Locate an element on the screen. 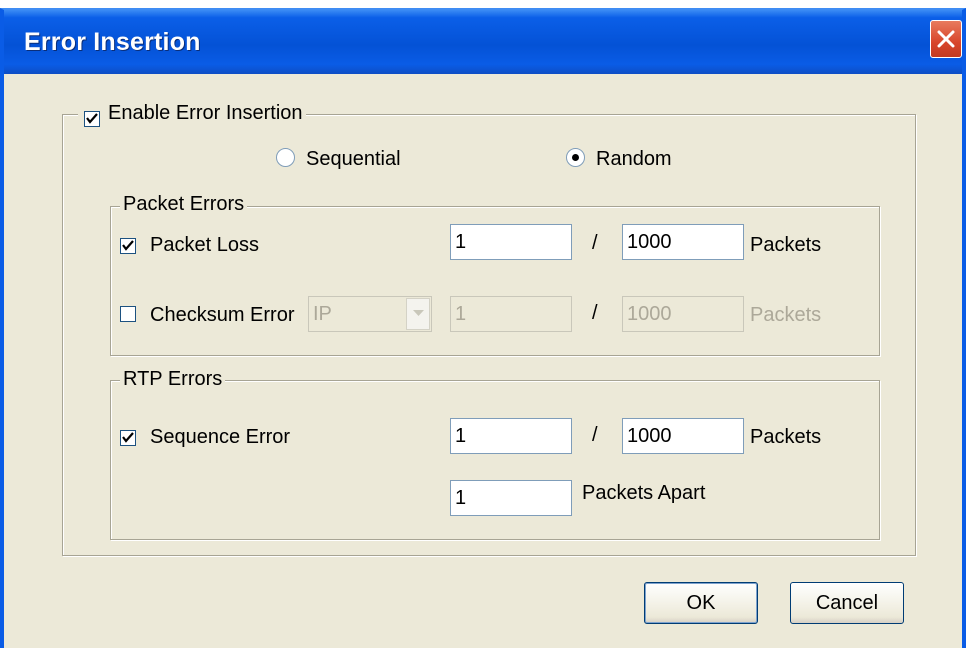 This screenshot has width=968, height=648. packet-loss-slash: / is located at coordinates (595, 243).